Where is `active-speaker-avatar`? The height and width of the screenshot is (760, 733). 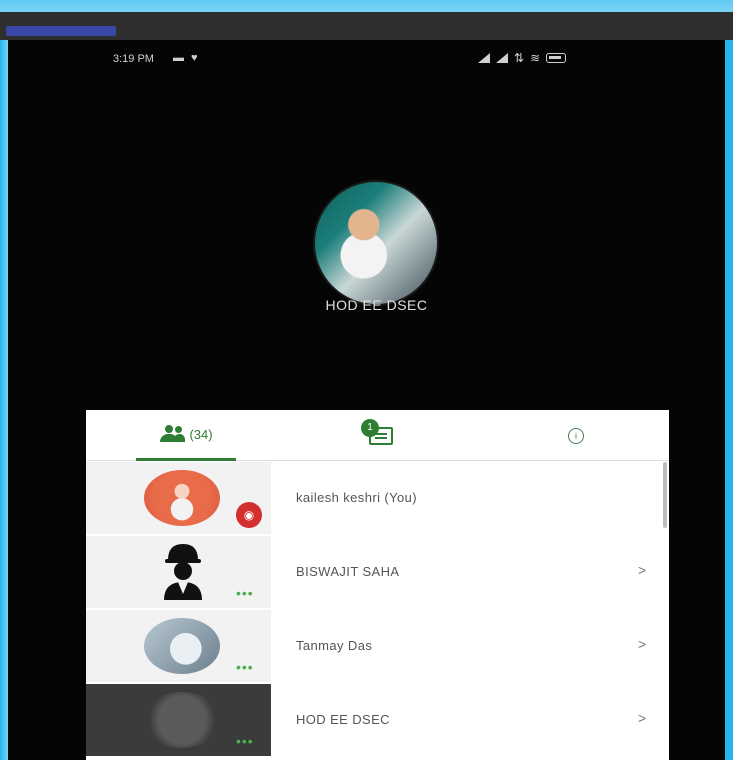 active-speaker-avatar is located at coordinates (376, 243).